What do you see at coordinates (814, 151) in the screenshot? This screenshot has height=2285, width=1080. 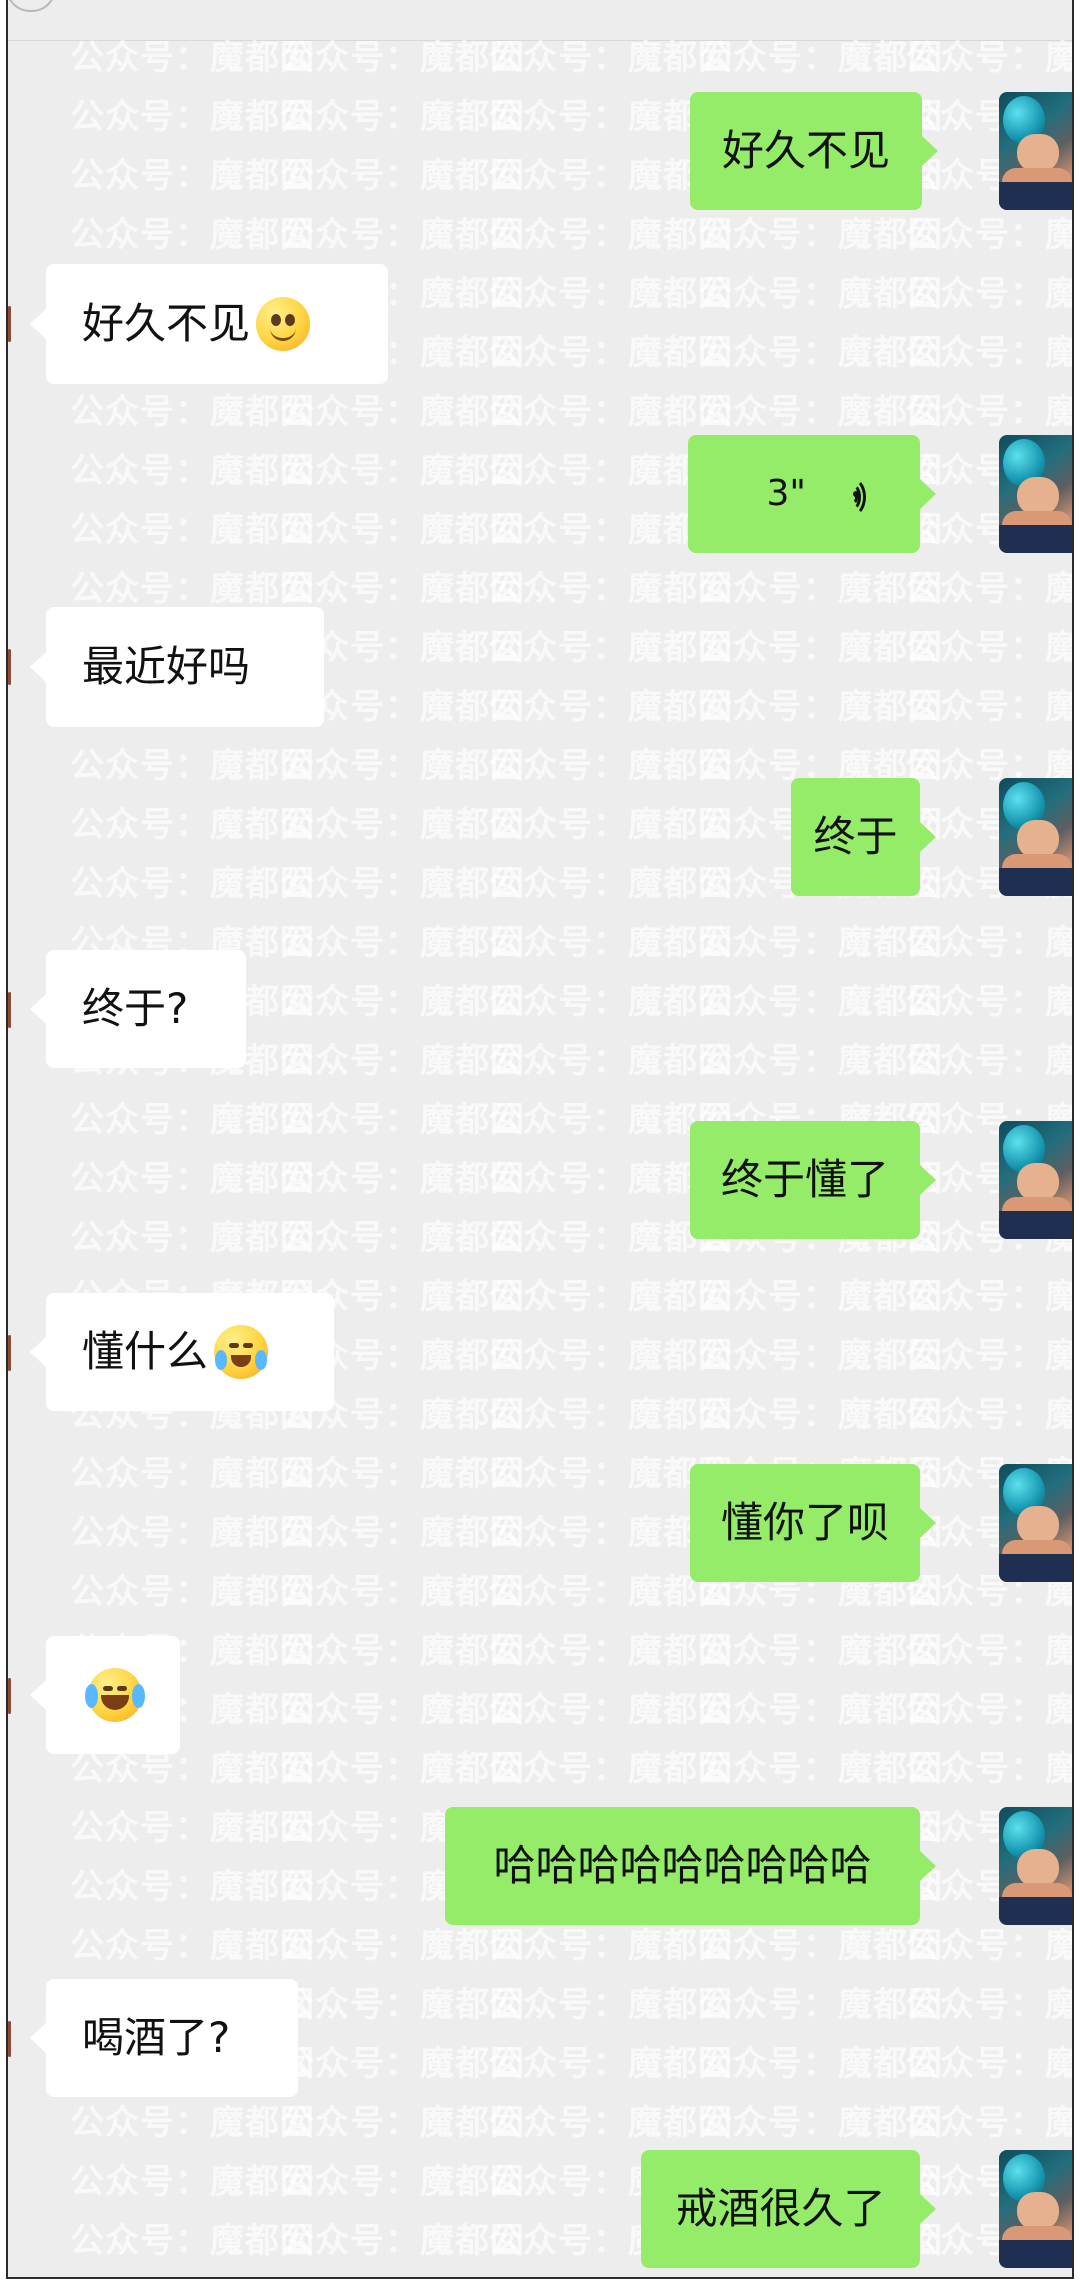 I see `sent-message-bubble: 好久不见` at bounding box center [814, 151].